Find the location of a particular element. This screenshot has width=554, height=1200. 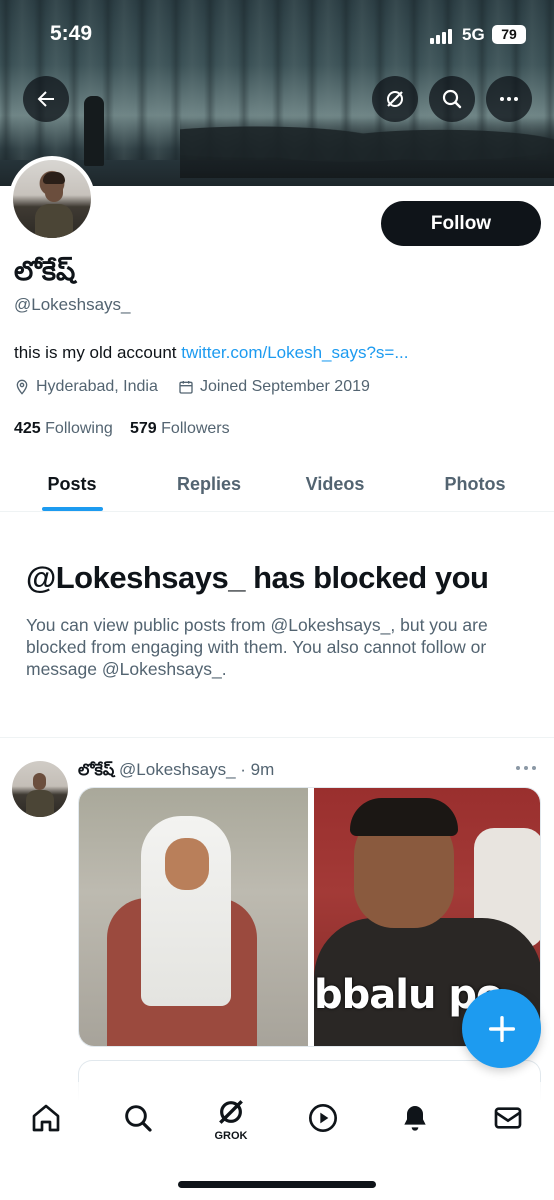

avatar-head is located at coordinates (39, 781).